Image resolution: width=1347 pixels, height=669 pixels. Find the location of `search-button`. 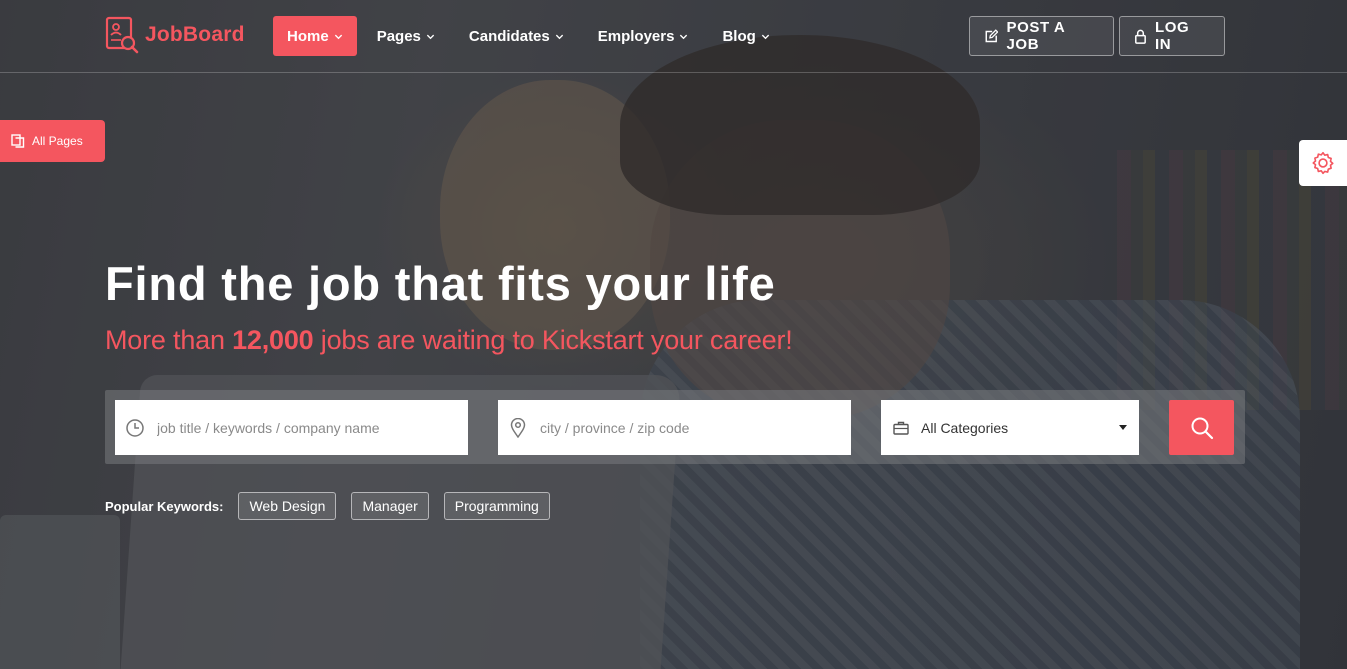

search-button is located at coordinates (1201, 427).